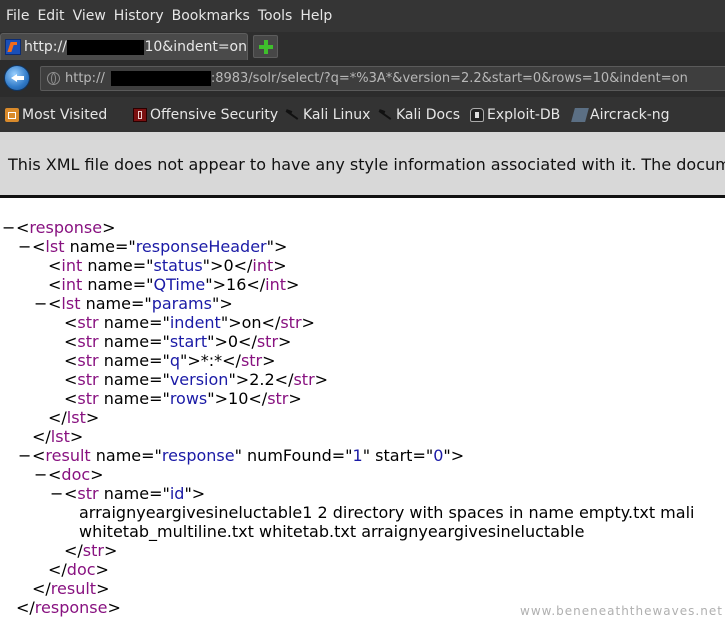 The width and height of the screenshot is (725, 627). I want to click on element-text: 10, so click(238, 398).